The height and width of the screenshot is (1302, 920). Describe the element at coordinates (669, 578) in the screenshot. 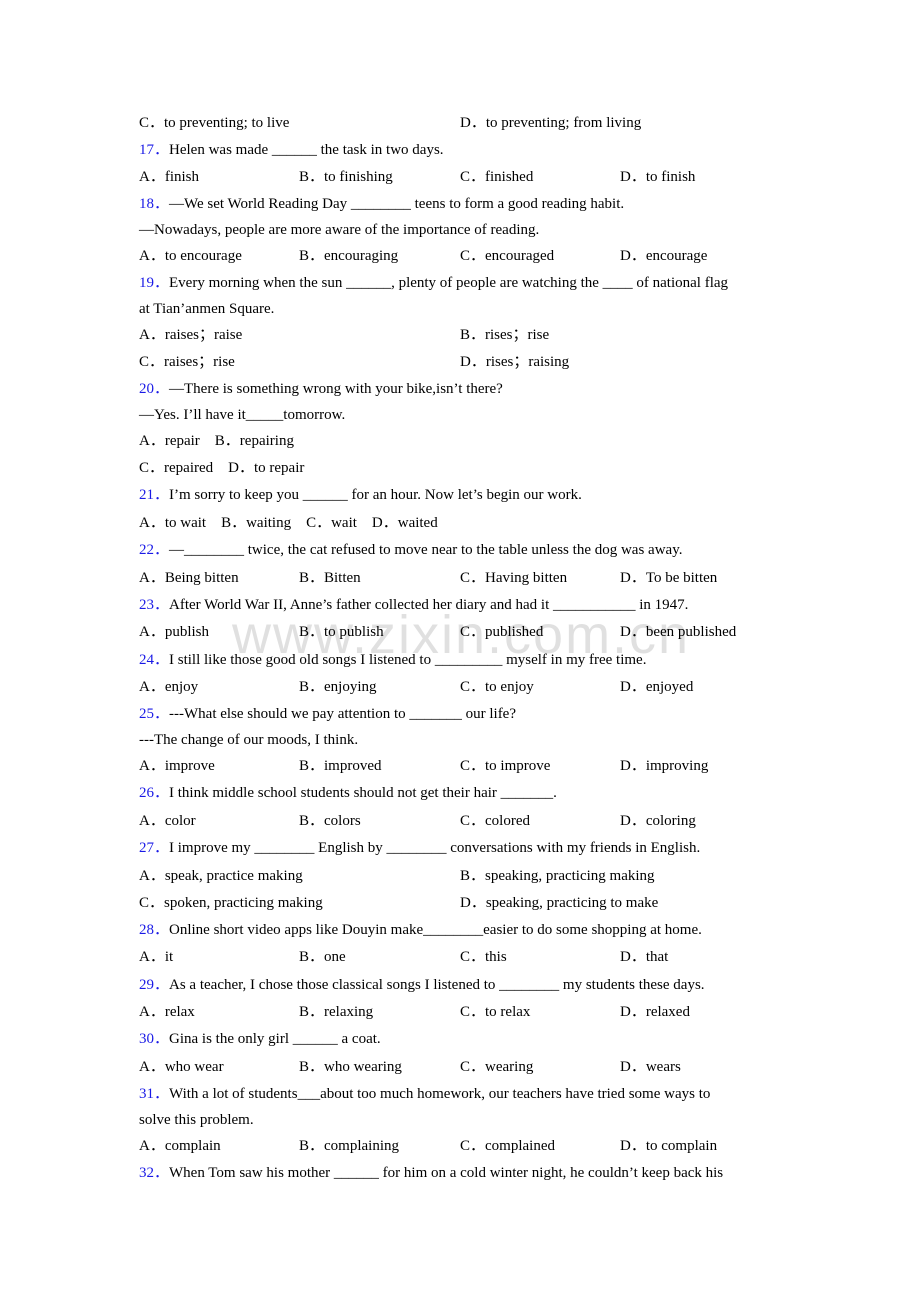

I see `answer-option: D．To be bitten` at that location.